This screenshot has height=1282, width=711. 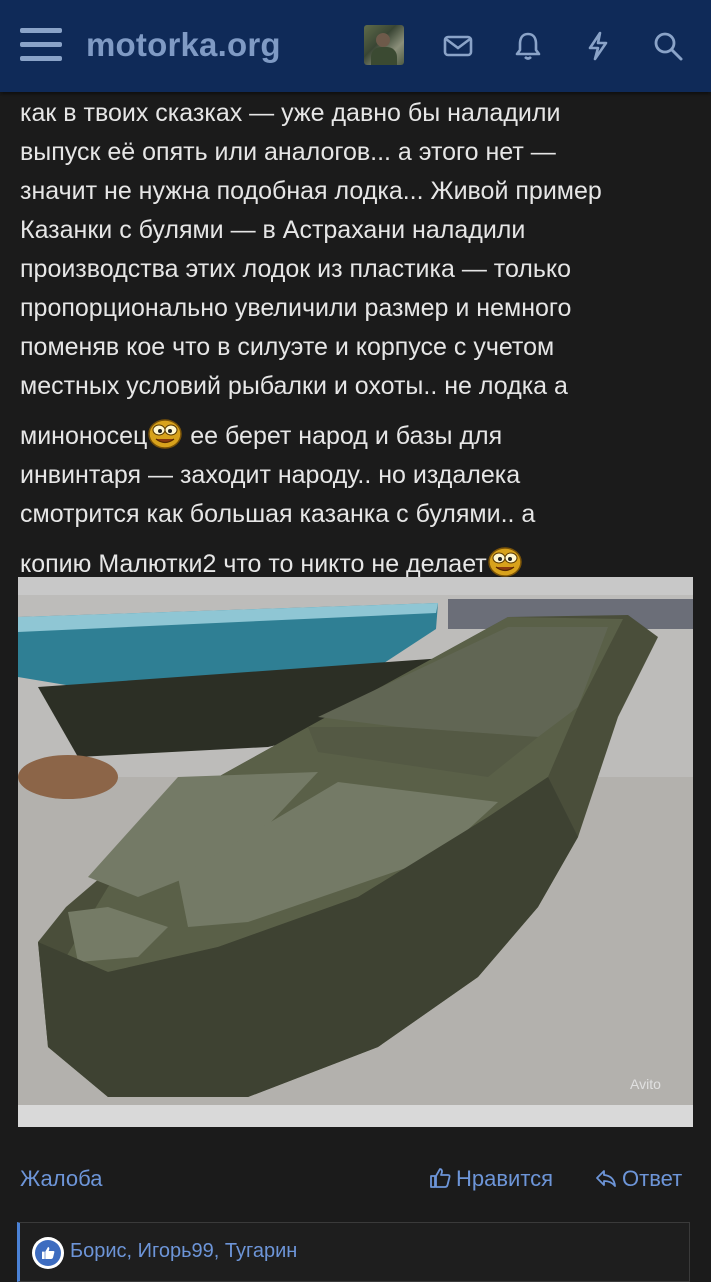 What do you see at coordinates (183, 45) in the screenshot?
I see `site-logo: motorka.org` at bounding box center [183, 45].